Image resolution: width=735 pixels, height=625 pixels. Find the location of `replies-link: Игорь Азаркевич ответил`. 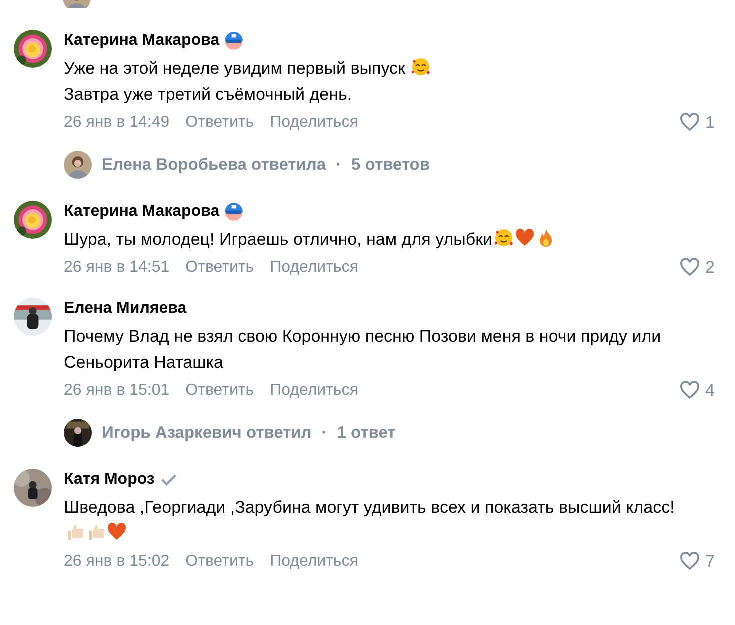

replies-link: Игорь Азаркевич ответил is located at coordinates (207, 433).